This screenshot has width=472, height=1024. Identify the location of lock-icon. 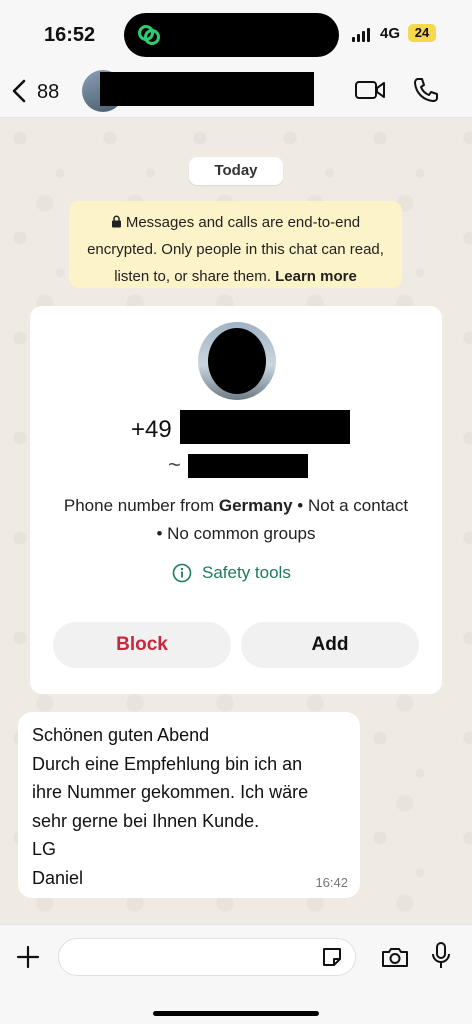
(116, 221).